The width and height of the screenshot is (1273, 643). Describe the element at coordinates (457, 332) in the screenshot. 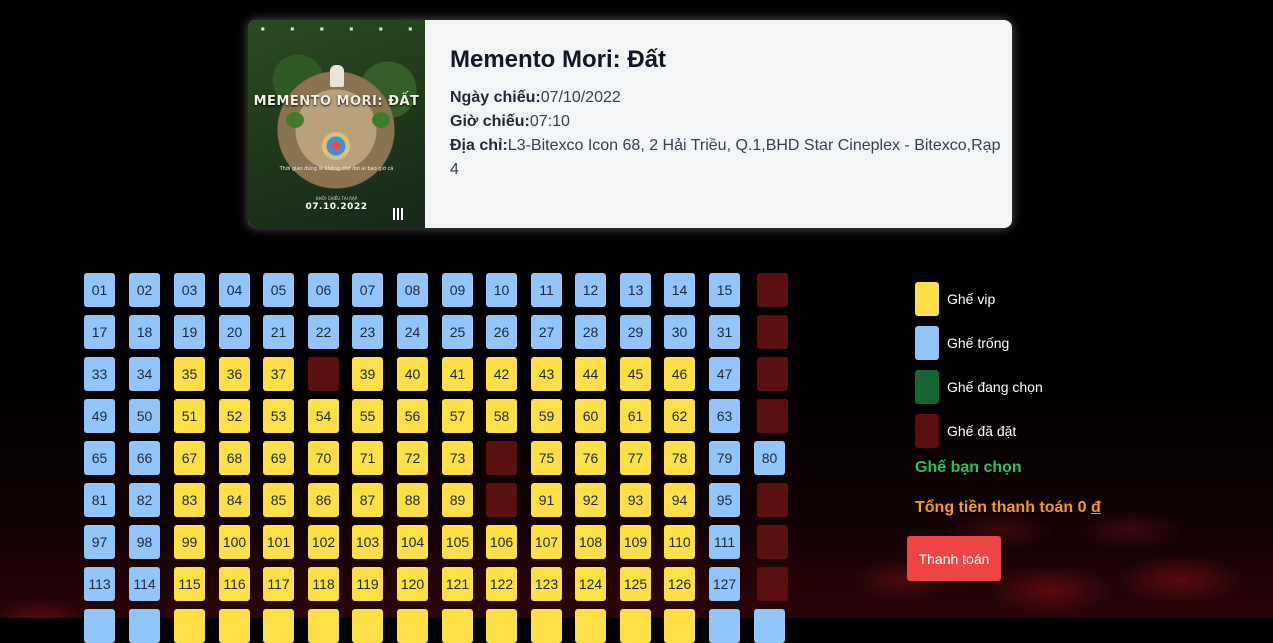

I see `seat-empty: 25` at that location.